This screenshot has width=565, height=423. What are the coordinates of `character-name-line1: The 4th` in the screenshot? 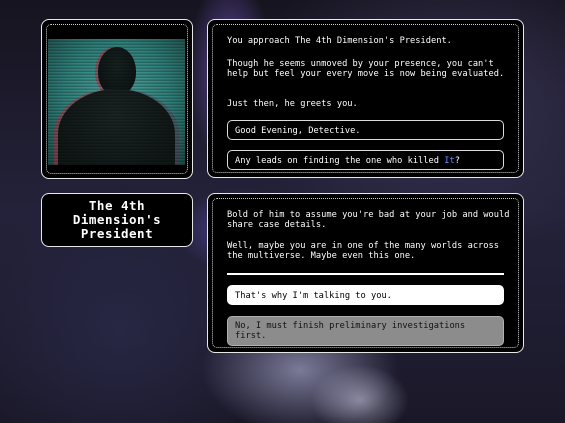 It's located at (117, 205).